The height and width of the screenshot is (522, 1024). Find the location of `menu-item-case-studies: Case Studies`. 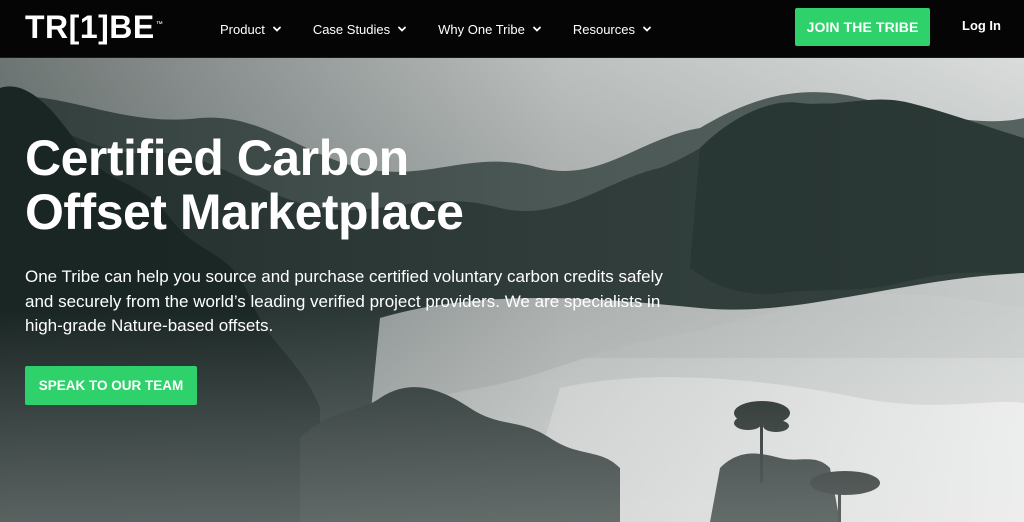

menu-item-case-studies: Case Studies is located at coordinates (360, 29).